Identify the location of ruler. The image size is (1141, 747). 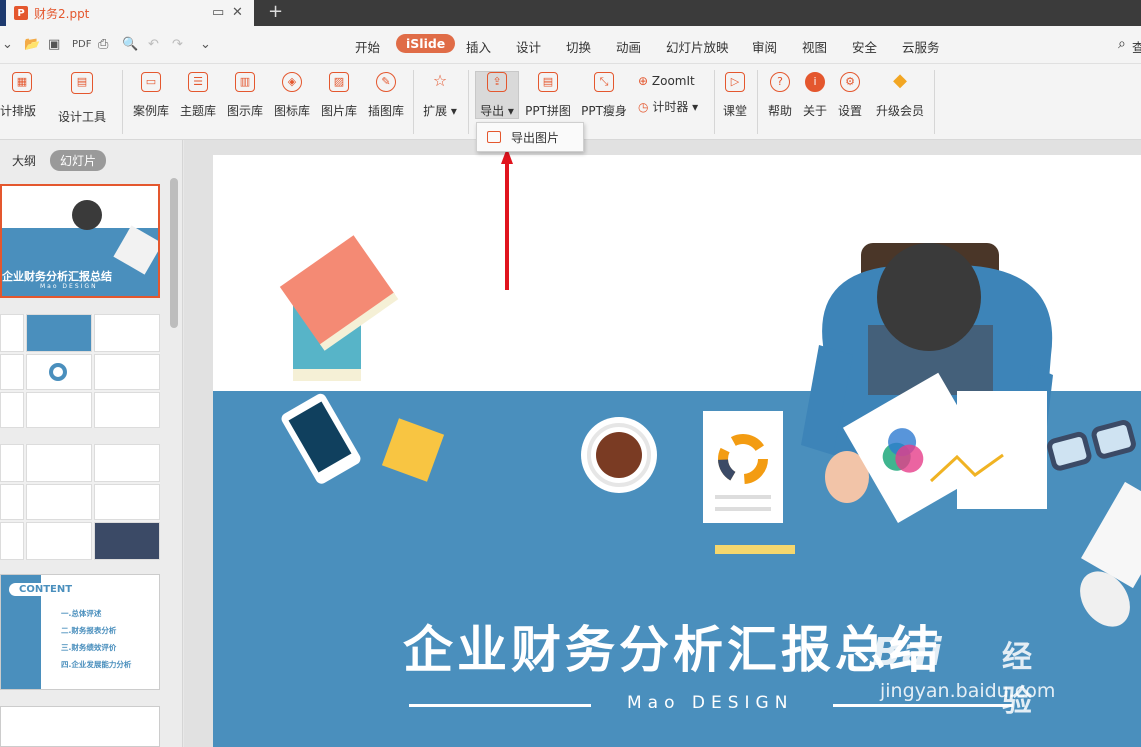
(755, 549).